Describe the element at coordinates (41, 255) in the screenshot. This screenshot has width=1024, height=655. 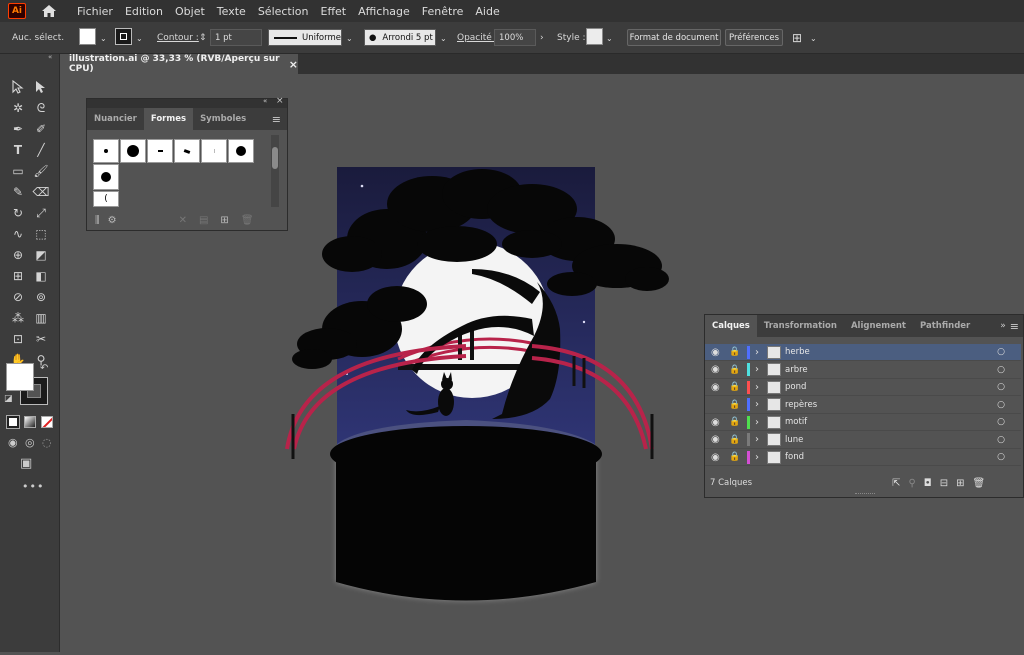
I see `perspective-grid-icon: ◩` at that location.